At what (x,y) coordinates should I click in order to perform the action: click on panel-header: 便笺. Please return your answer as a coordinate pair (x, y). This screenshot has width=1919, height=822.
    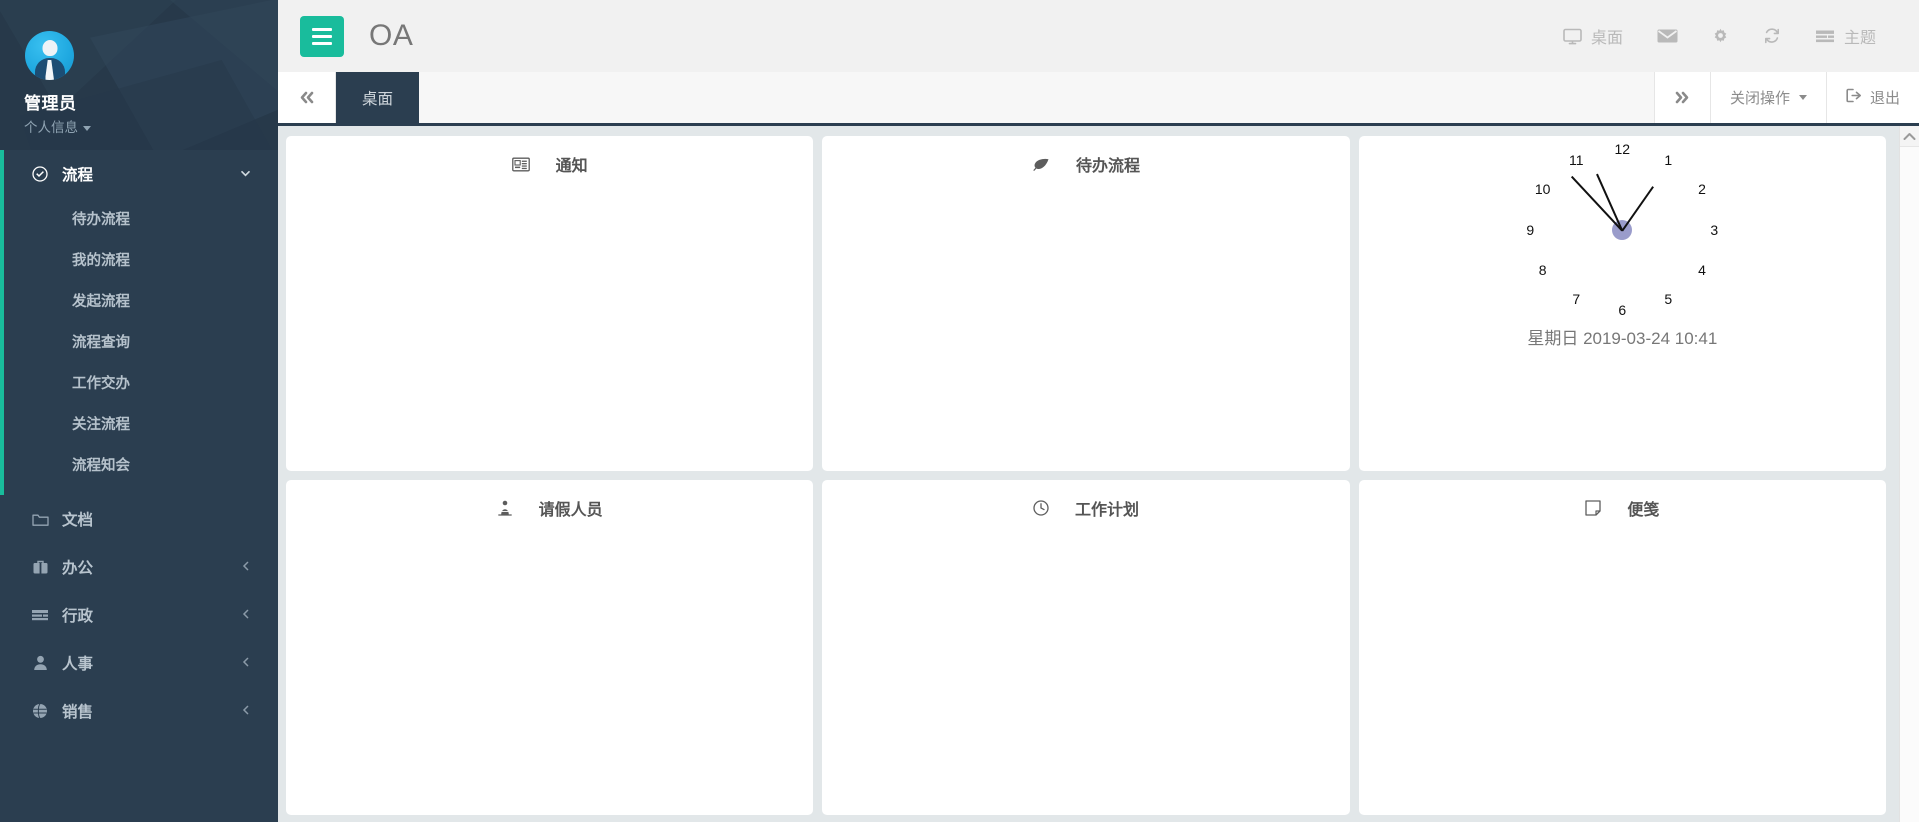
    Looking at the image, I should click on (1622, 508).